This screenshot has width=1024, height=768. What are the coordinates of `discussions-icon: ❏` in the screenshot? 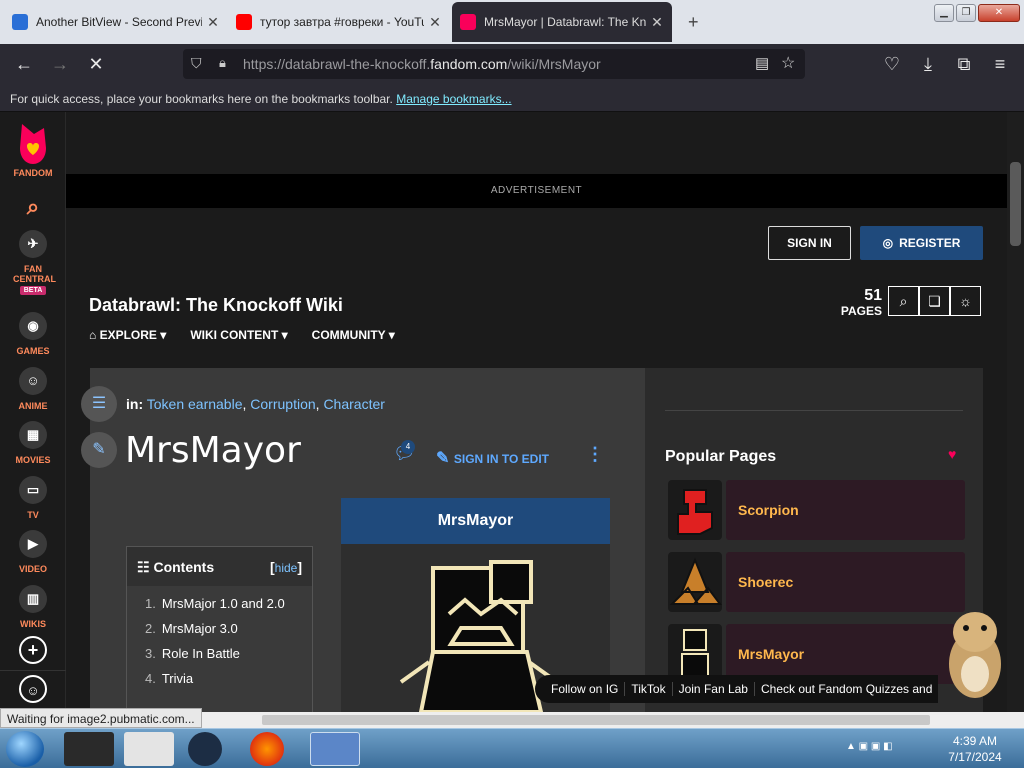 It's located at (934, 301).